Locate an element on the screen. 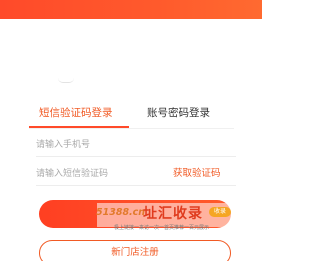 The image size is (320, 261). login-button is located at coordinates (135, 214).